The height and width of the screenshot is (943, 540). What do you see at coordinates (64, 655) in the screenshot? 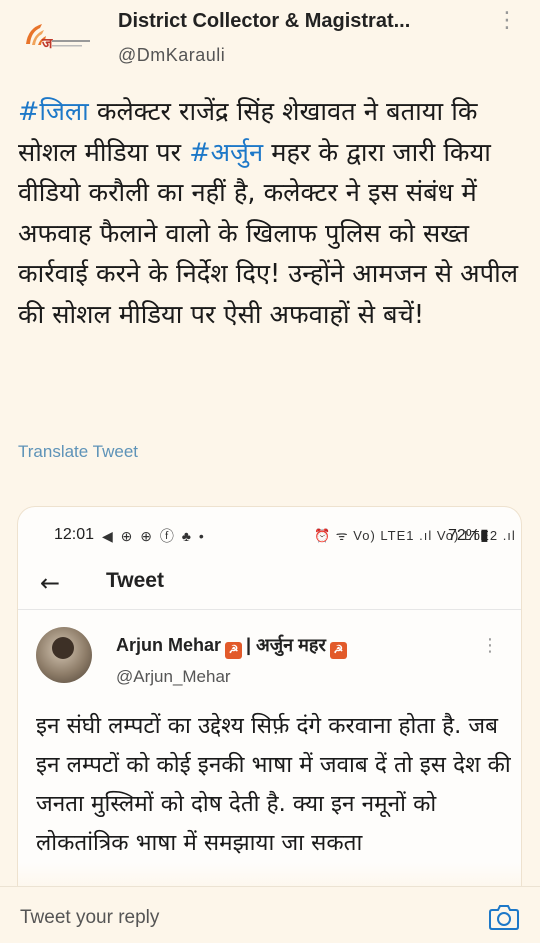
I see `inner-avatar` at bounding box center [64, 655].